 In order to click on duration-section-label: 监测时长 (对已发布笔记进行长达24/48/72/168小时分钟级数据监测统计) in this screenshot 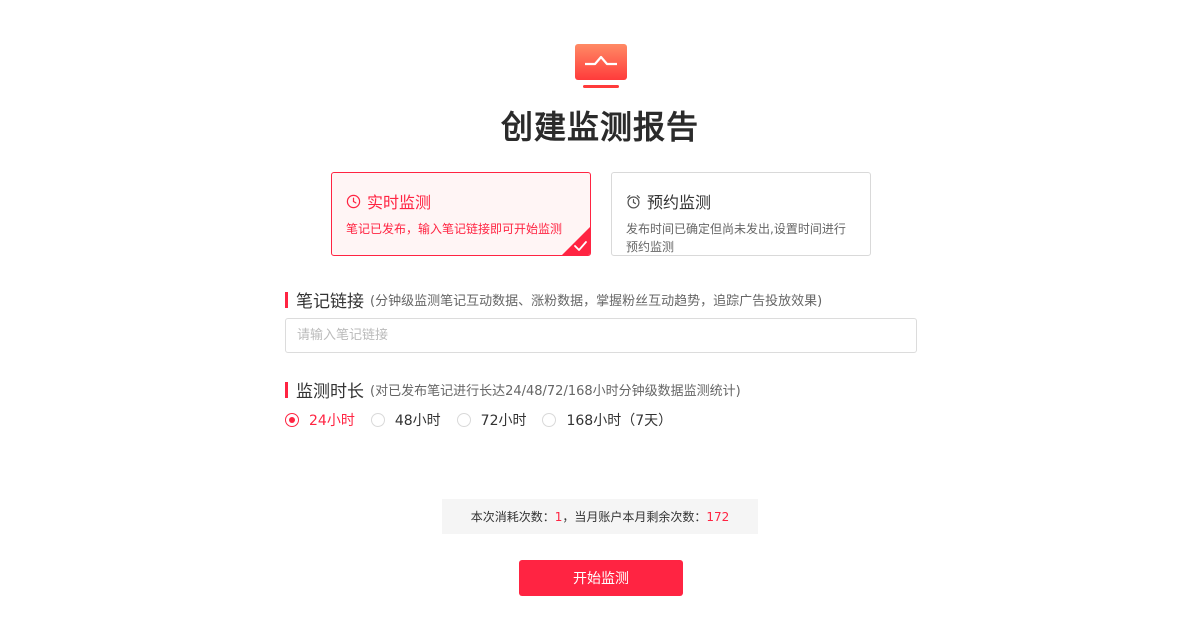, I will do `click(513, 389)`.